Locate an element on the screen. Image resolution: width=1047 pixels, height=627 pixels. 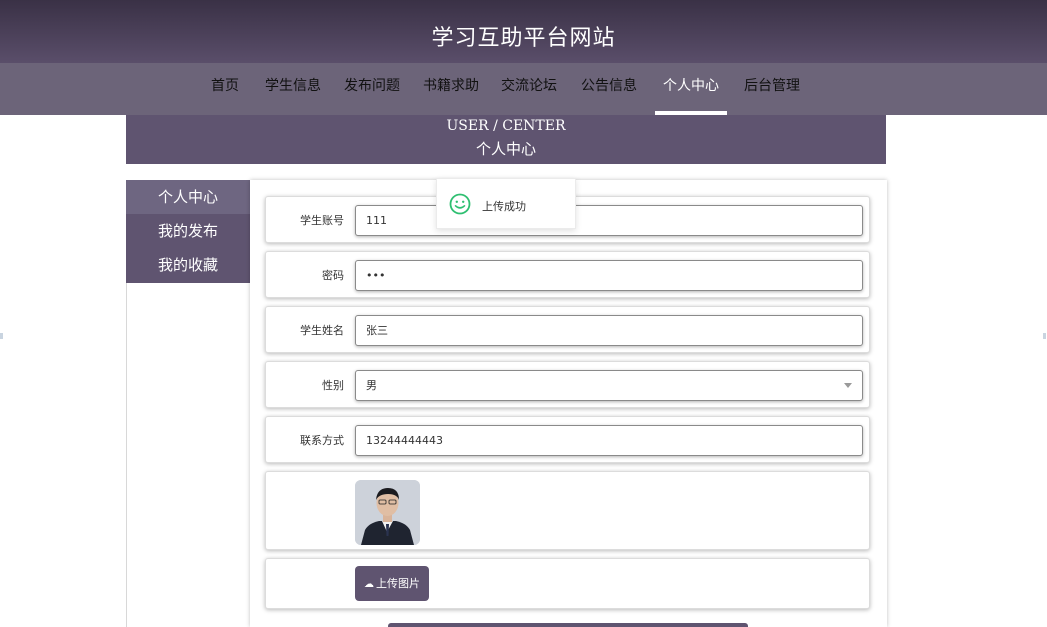
banner-title-cn: 个人中心 is located at coordinates (505, 149).